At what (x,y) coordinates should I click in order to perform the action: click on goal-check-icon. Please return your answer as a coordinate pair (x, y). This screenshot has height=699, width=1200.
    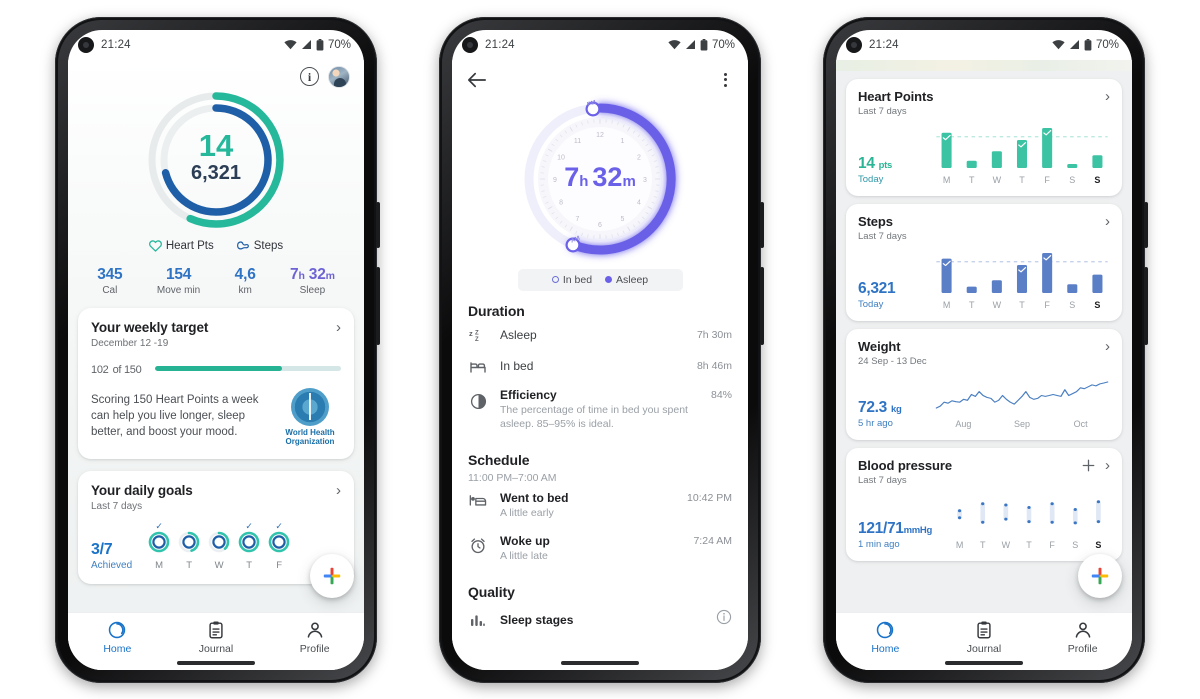
    Looking at the image, I should click on (189, 526).